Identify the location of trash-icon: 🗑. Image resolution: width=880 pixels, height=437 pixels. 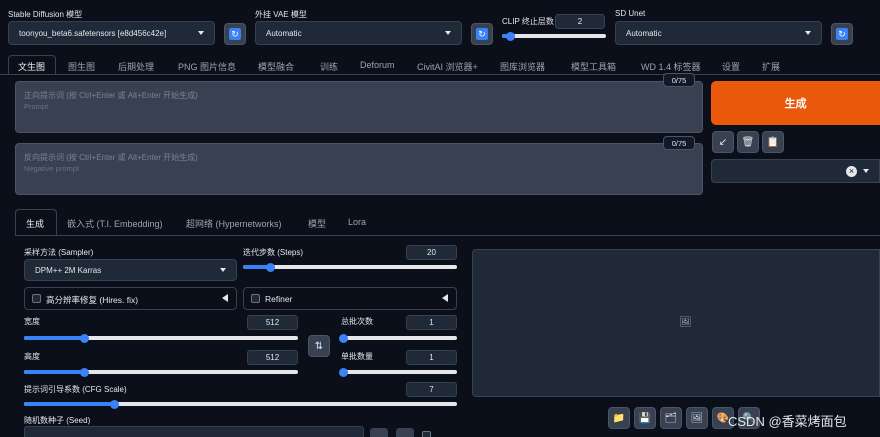
(748, 142).